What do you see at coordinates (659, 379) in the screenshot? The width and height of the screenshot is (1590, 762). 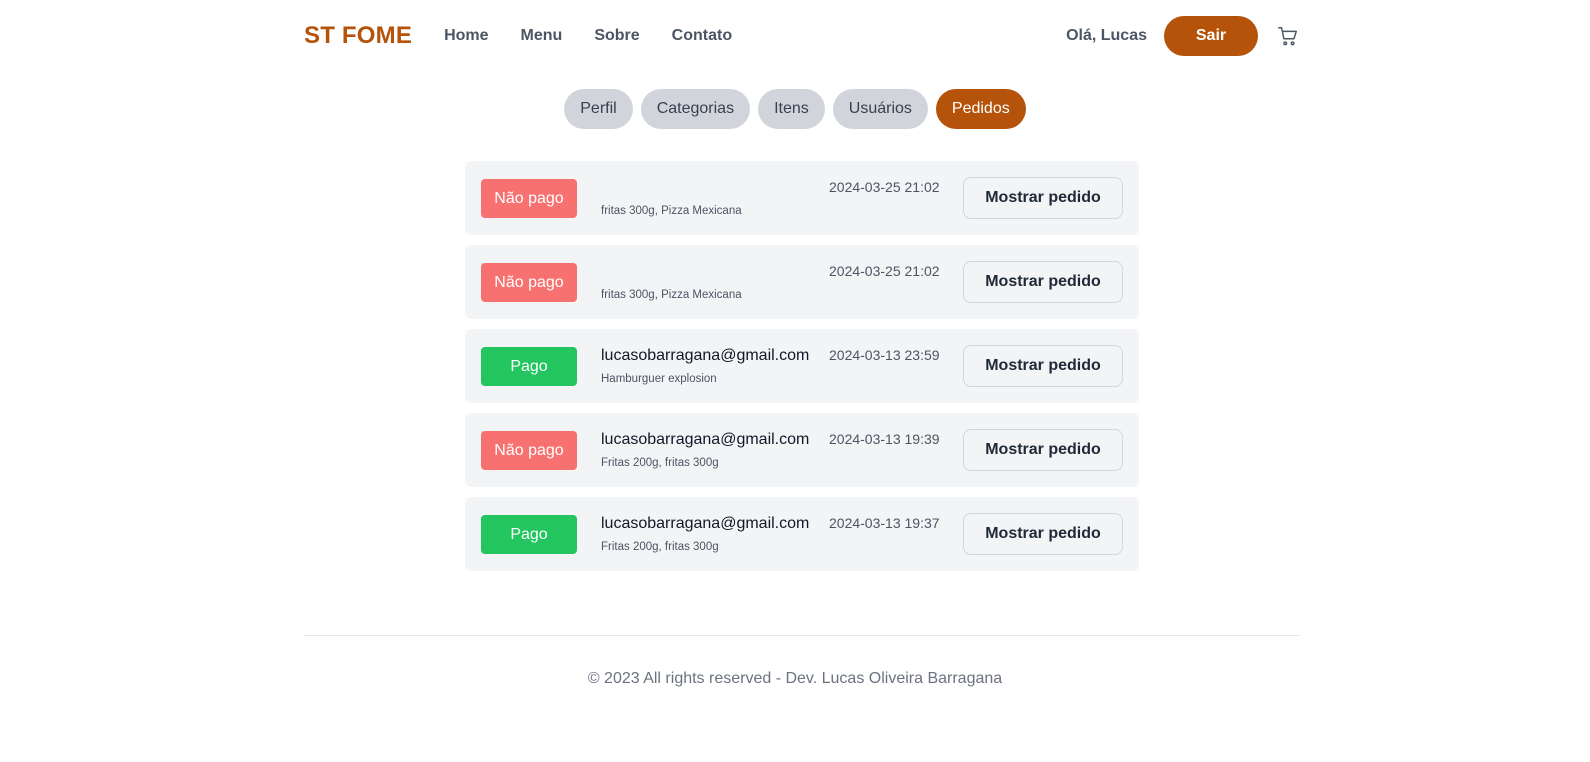 I see `order-items: Hamburguer explosion` at bounding box center [659, 379].